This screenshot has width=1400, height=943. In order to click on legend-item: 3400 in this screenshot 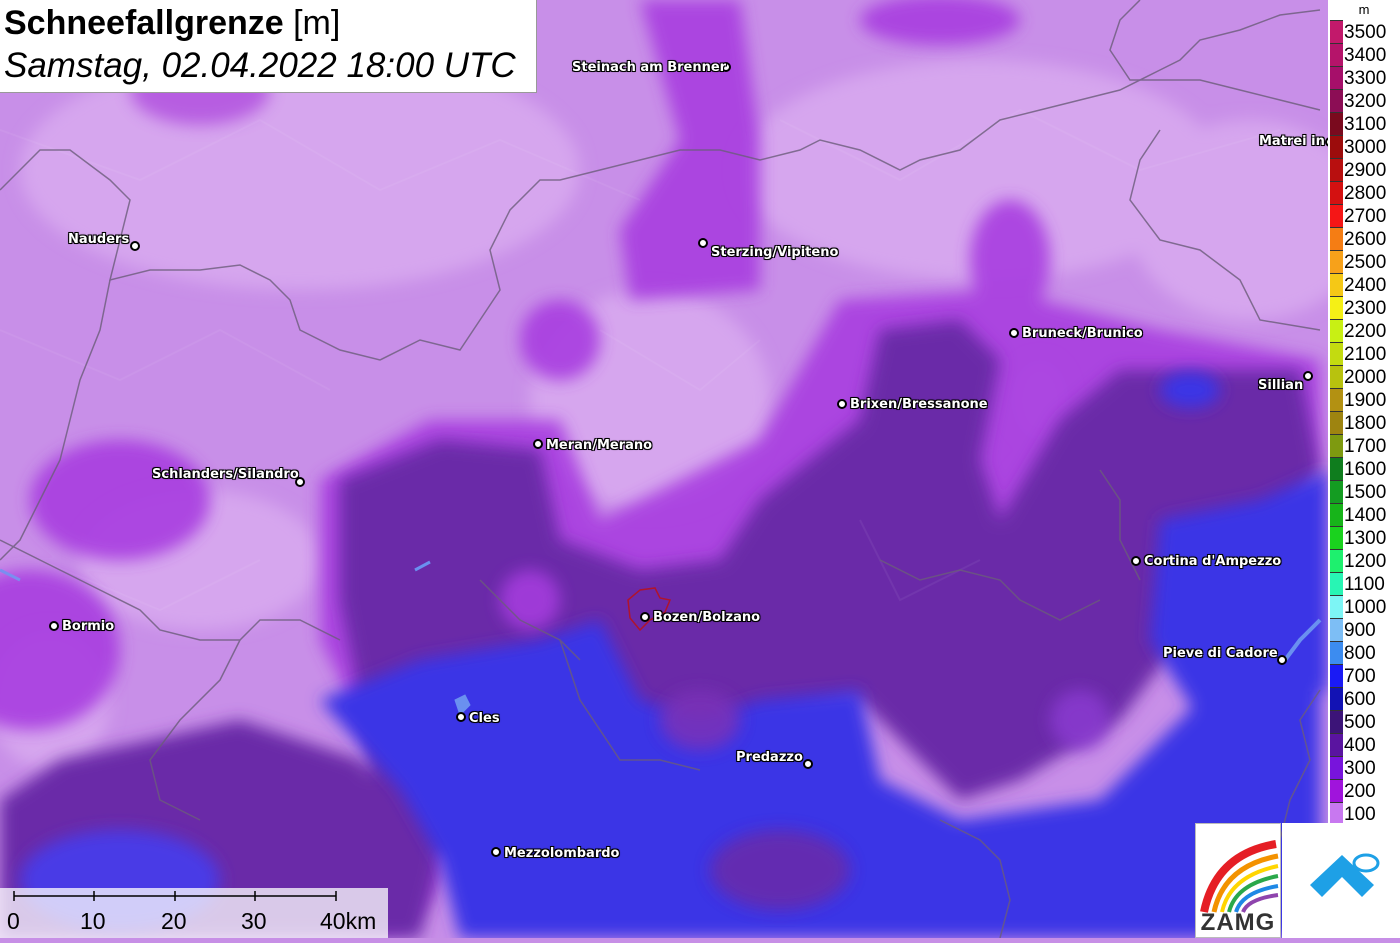, I will do `click(1364, 54)`.